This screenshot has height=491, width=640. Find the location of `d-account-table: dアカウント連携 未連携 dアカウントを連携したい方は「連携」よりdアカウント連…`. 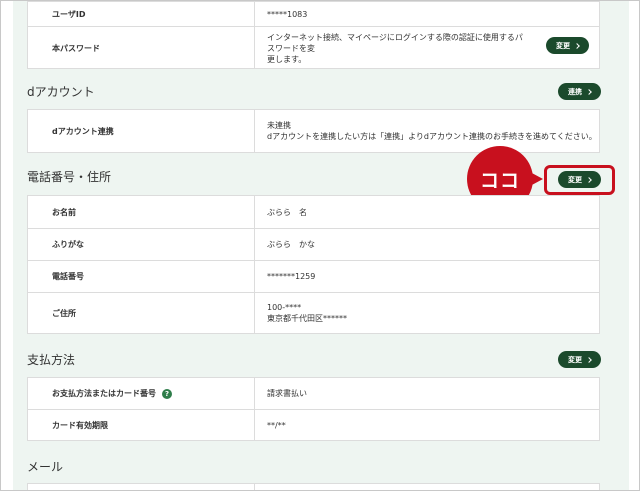

d-account-table: dアカウント連携 未連携 dアカウントを連携したい方は「連携」よりdアカウント連… is located at coordinates (313, 131).